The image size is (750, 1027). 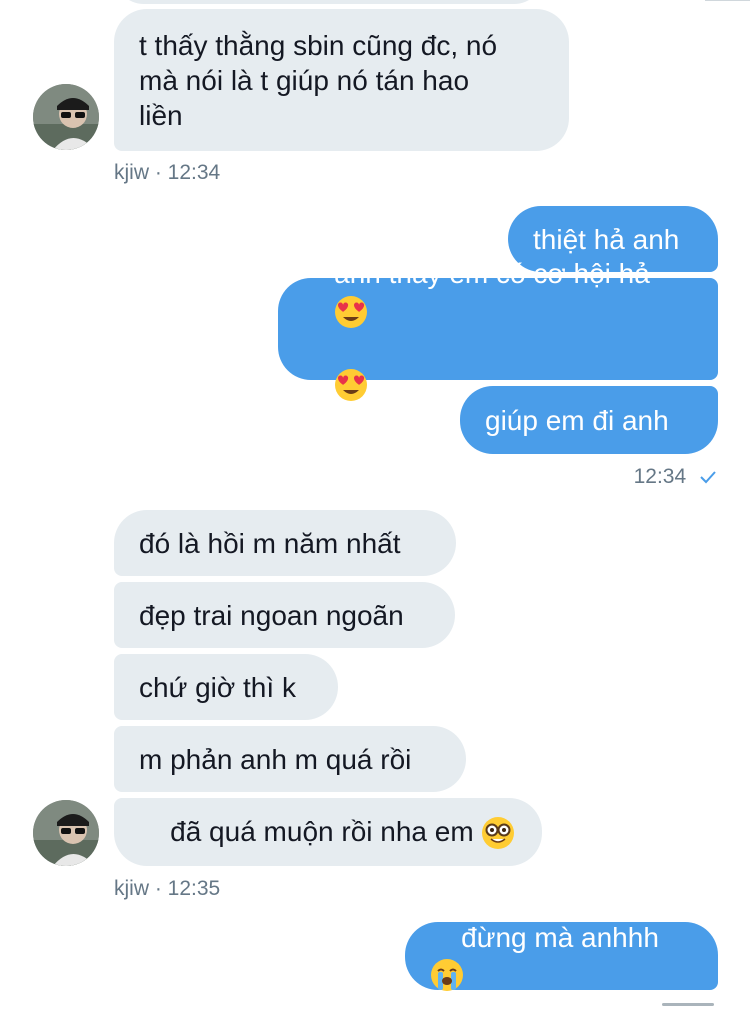 I want to click on outgoing-message: đừng mà anhhh, so click(x=561, y=956).